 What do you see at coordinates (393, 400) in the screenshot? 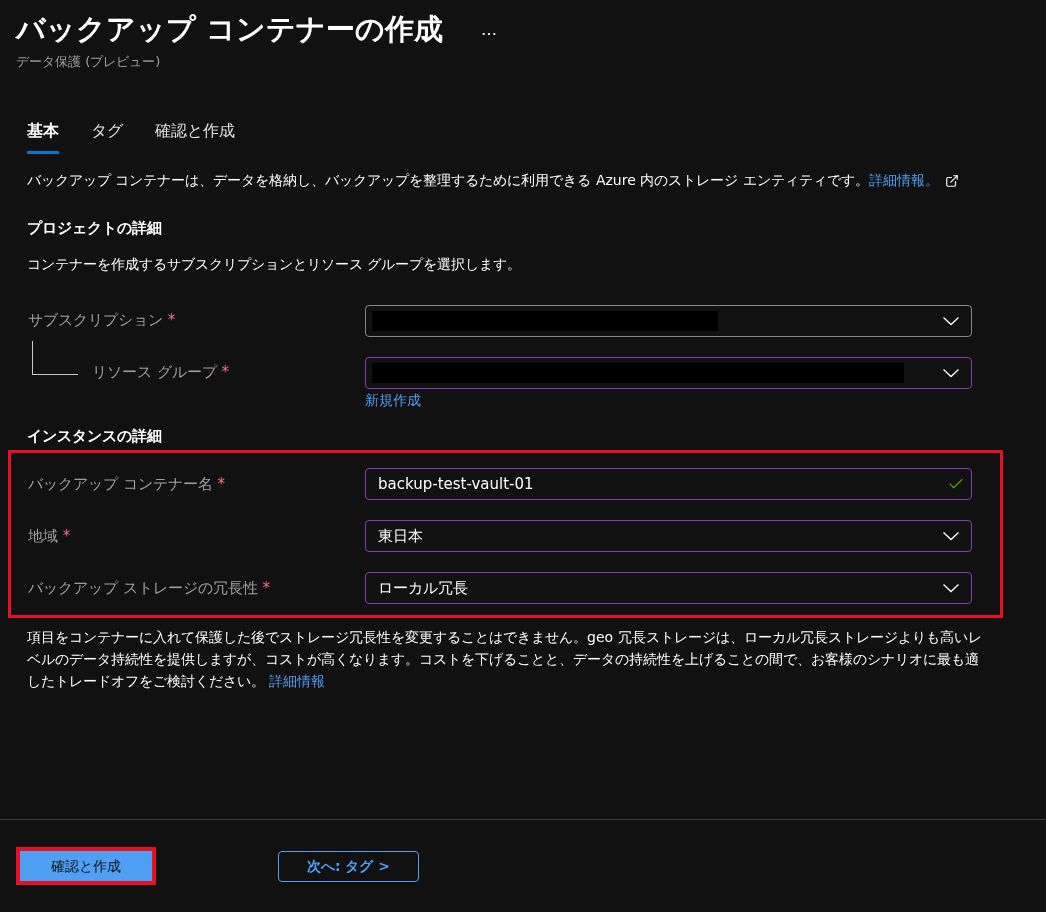
I see `create-new-link: 新規作成` at bounding box center [393, 400].